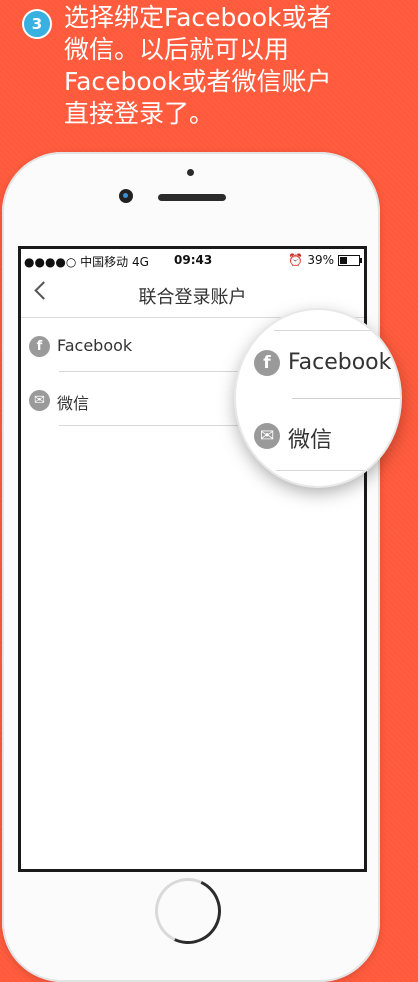 Image resolution: width=418 pixels, height=982 pixels. I want to click on earpiece-speaker, so click(192, 197).